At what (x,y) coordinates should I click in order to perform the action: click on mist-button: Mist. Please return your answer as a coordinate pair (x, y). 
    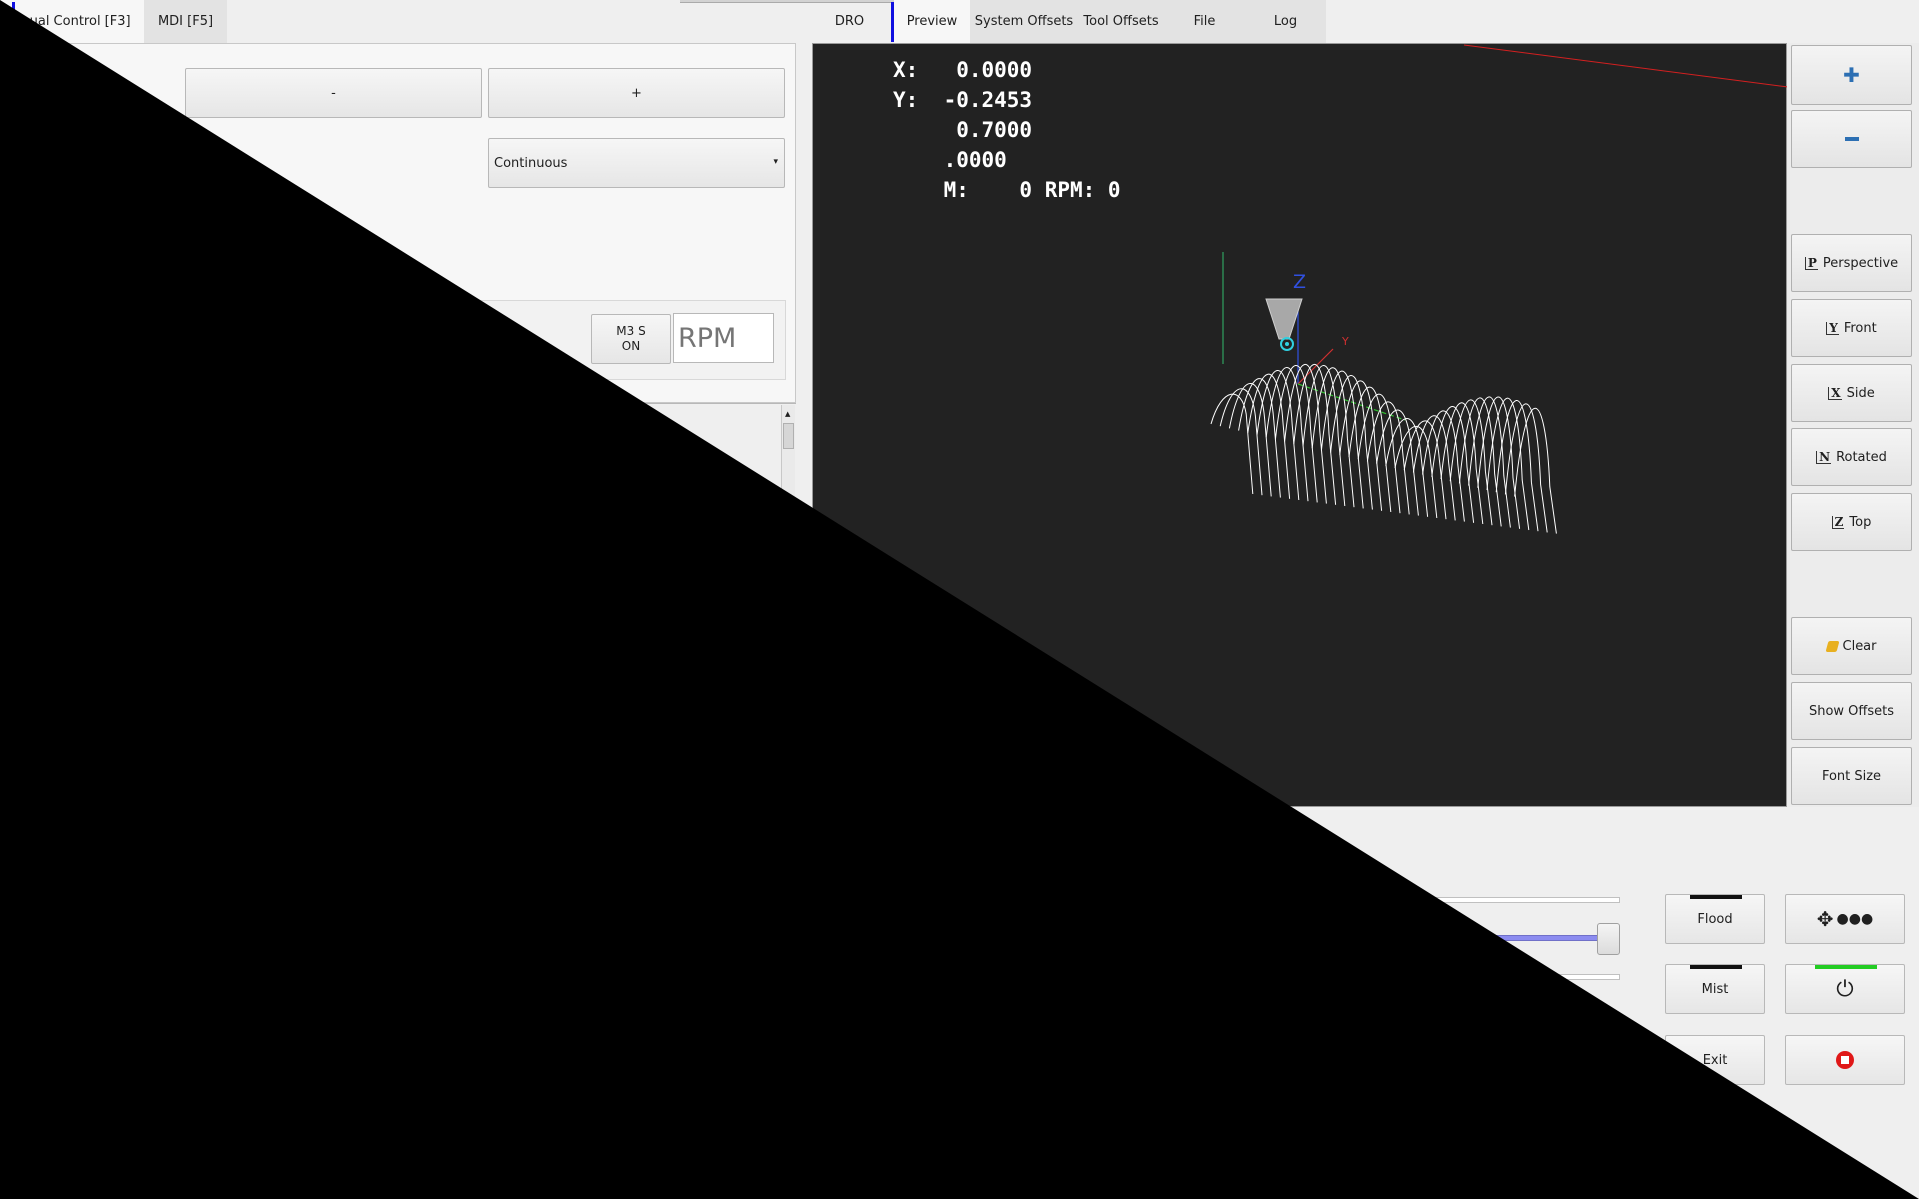
    Looking at the image, I should click on (1715, 989).